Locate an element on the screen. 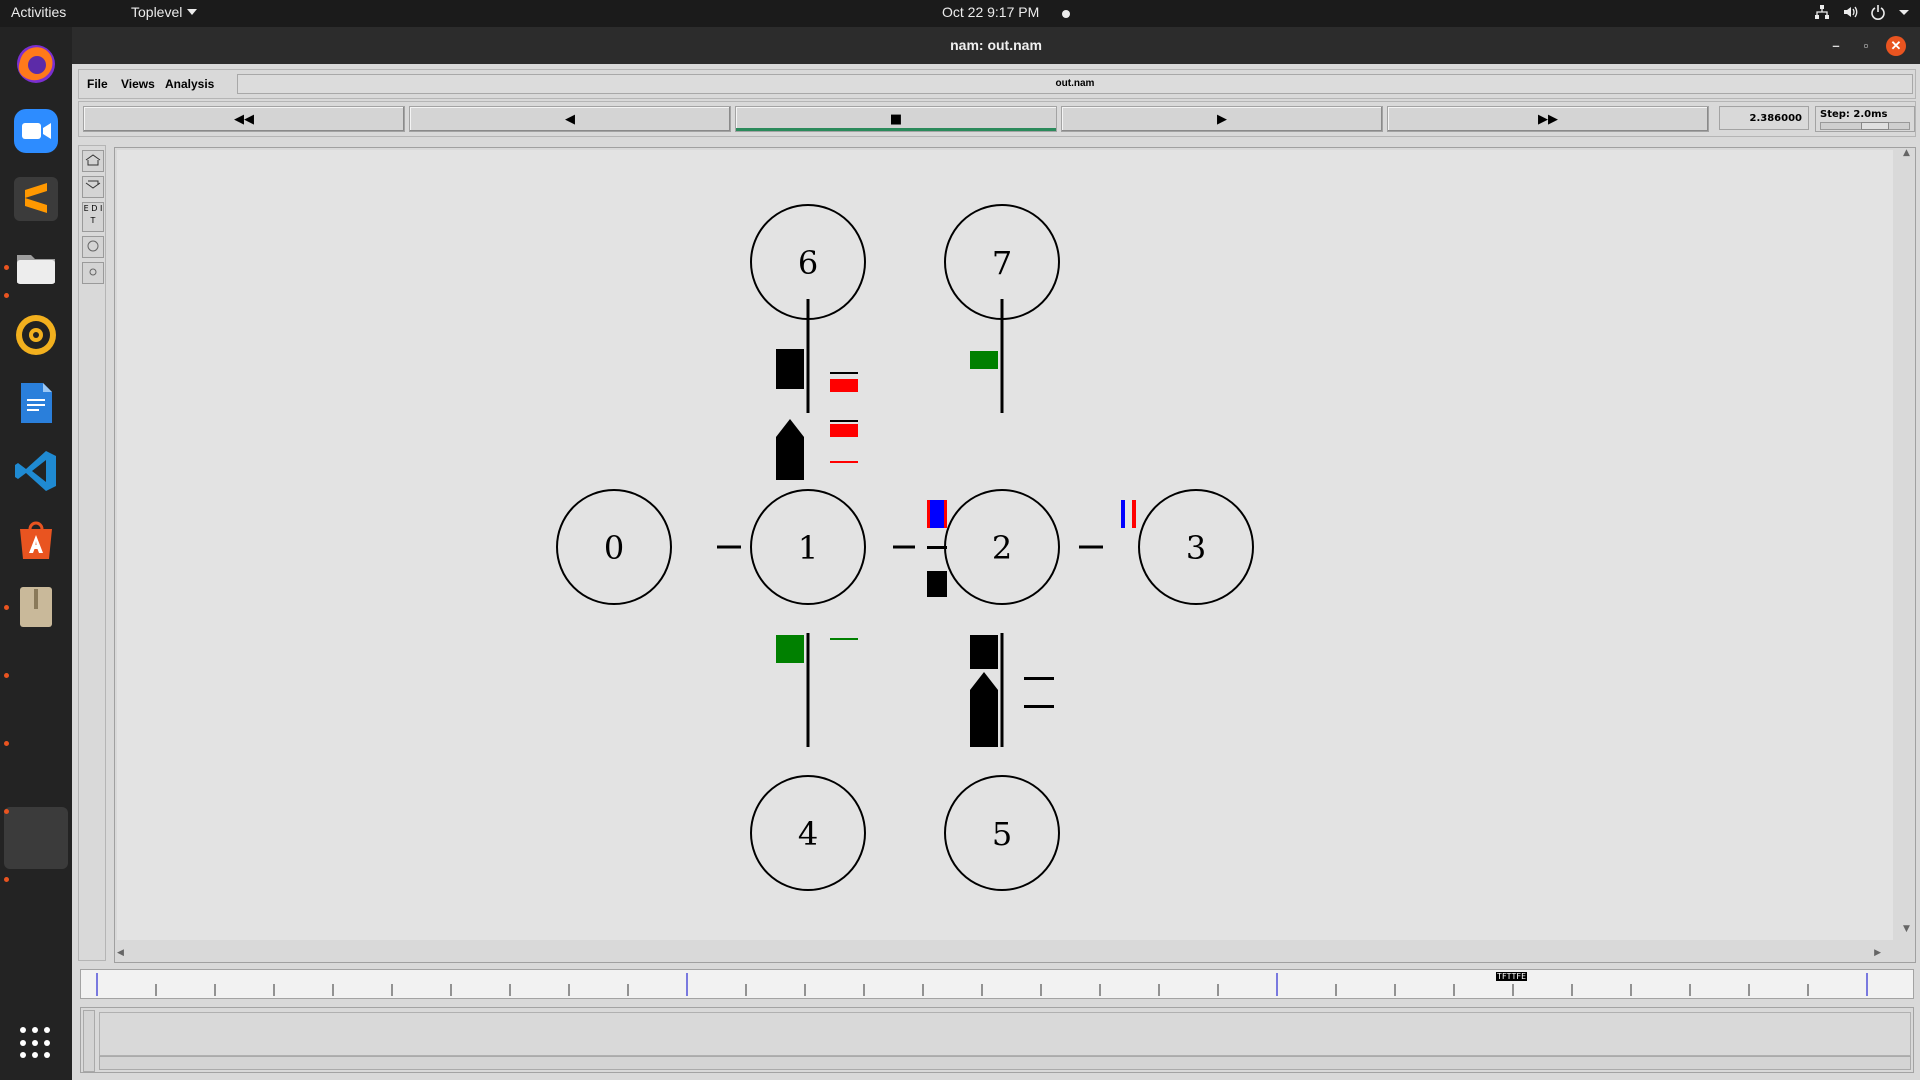 The image size is (1920, 1080). rewind-button: ◀◀ is located at coordinates (244, 119).